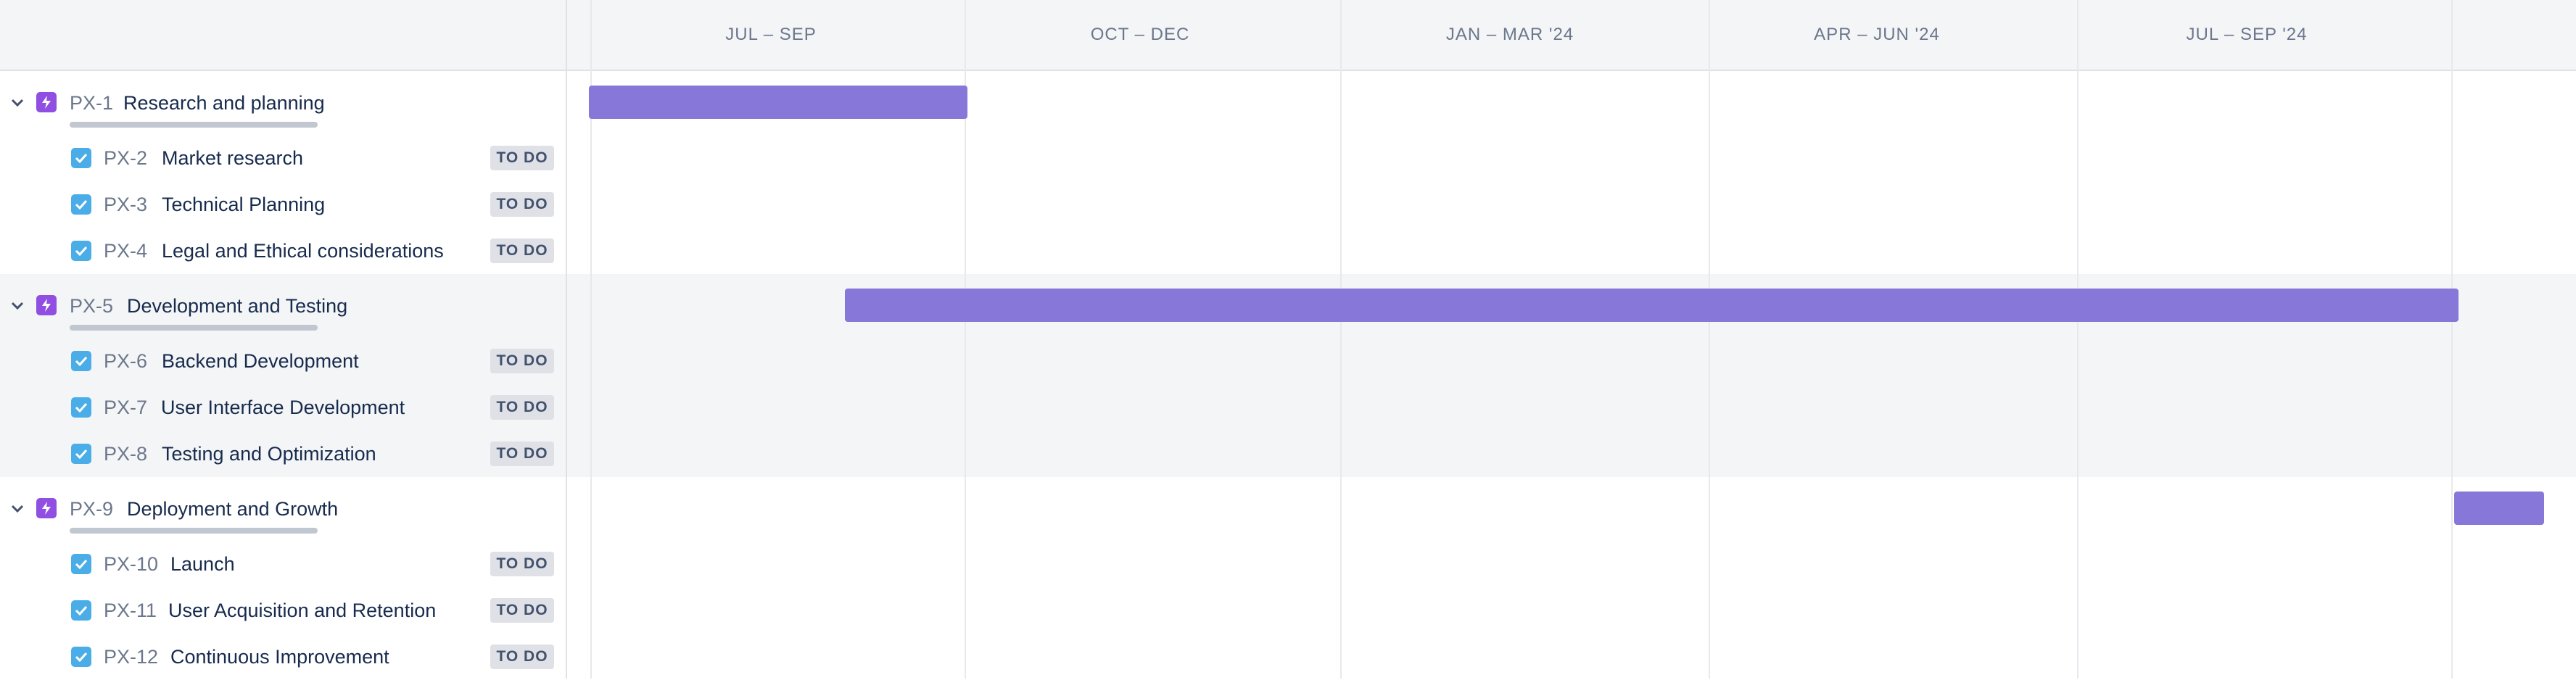 The height and width of the screenshot is (680, 2576). Describe the element at coordinates (232, 158) in the screenshot. I see `issue-summary: Market research` at that location.